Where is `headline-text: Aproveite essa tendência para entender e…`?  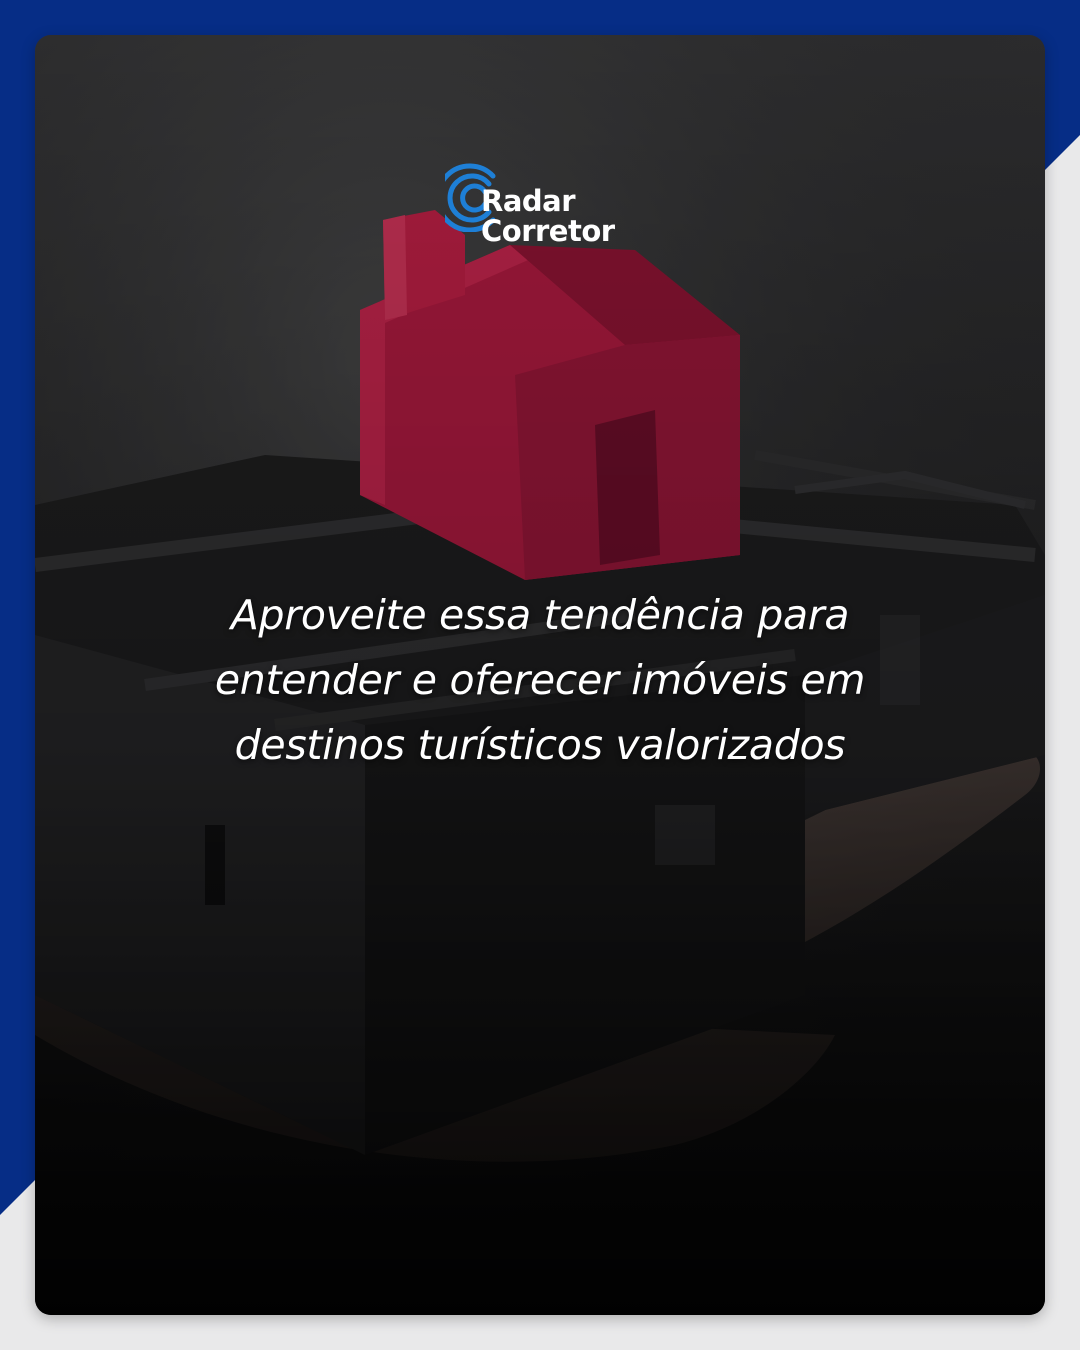
headline-text: Aproveite essa tendência para entender e… is located at coordinates (540, 680).